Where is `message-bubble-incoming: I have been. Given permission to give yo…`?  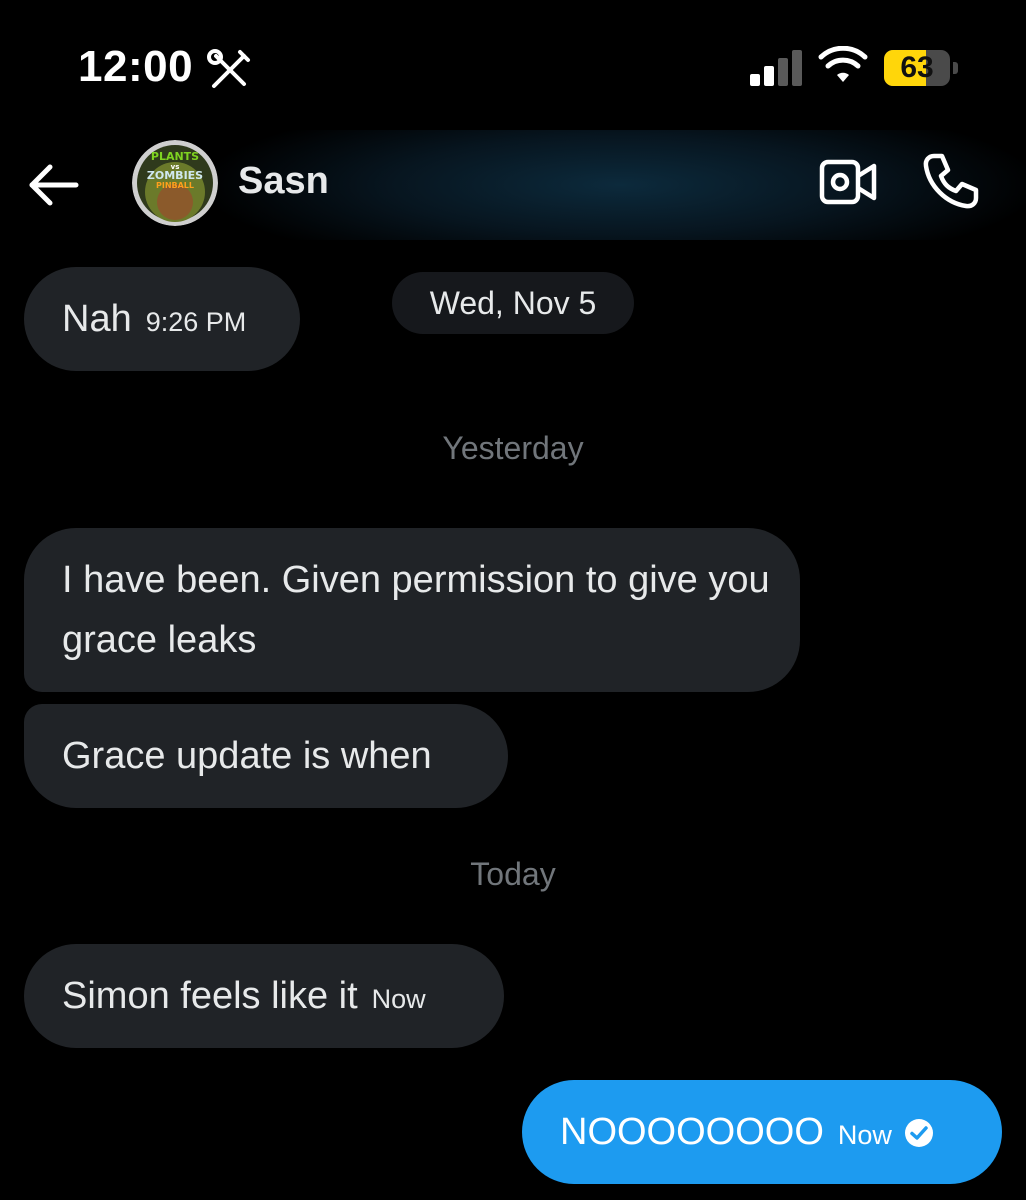 message-bubble-incoming: I have been. Given permission to give yo… is located at coordinates (412, 610).